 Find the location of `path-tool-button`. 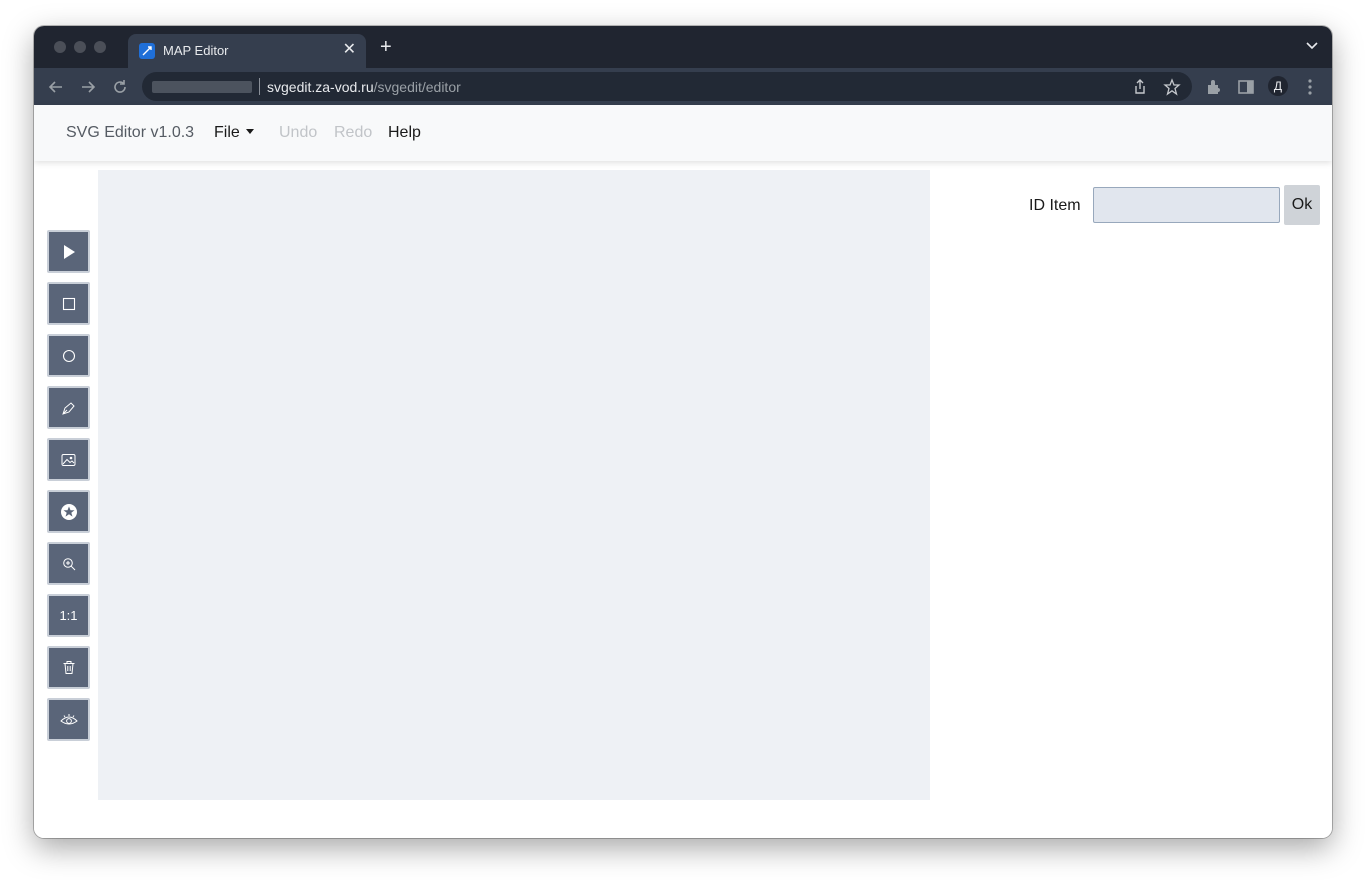

path-tool-button is located at coordinates (68, 407).